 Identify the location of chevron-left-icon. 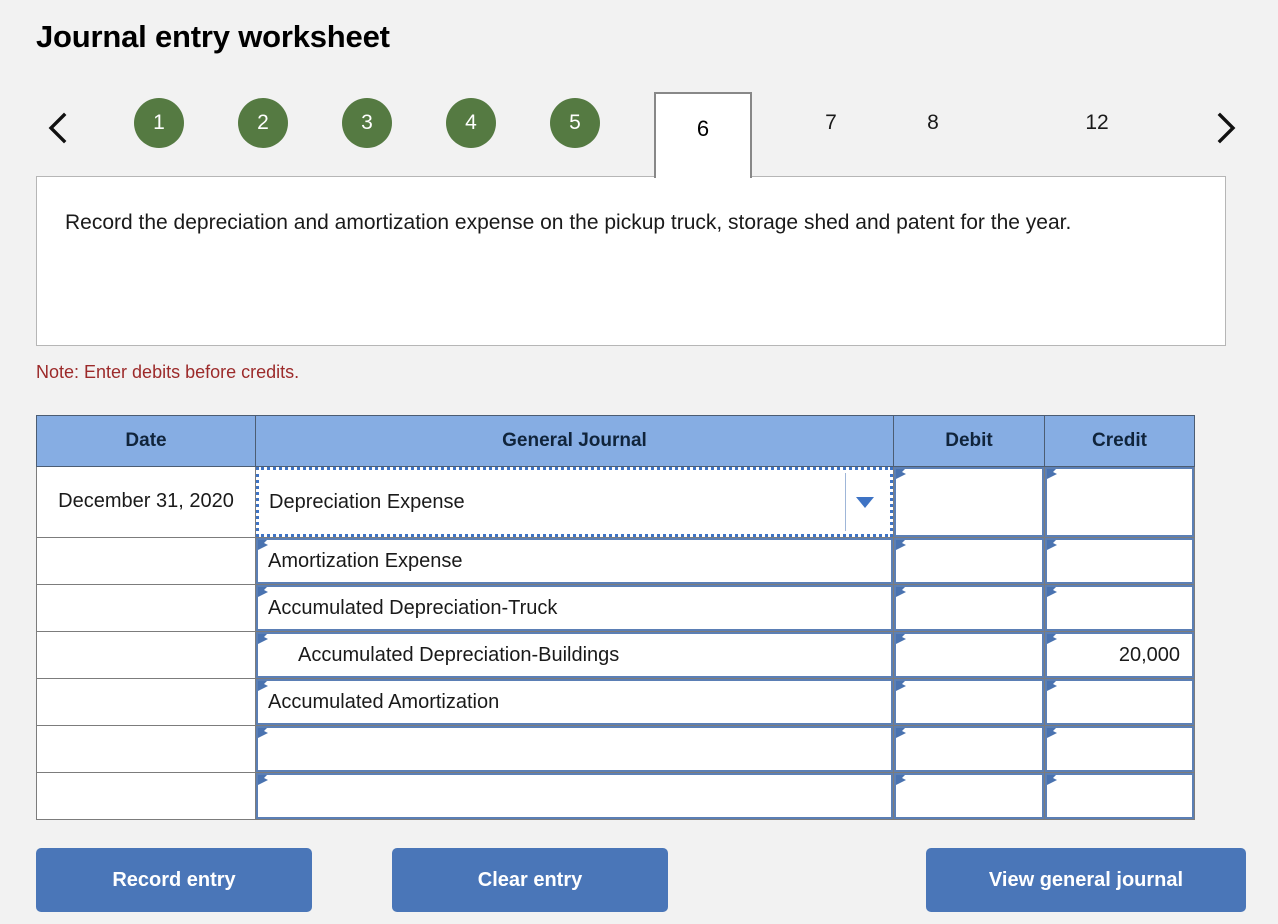
(58, 128).